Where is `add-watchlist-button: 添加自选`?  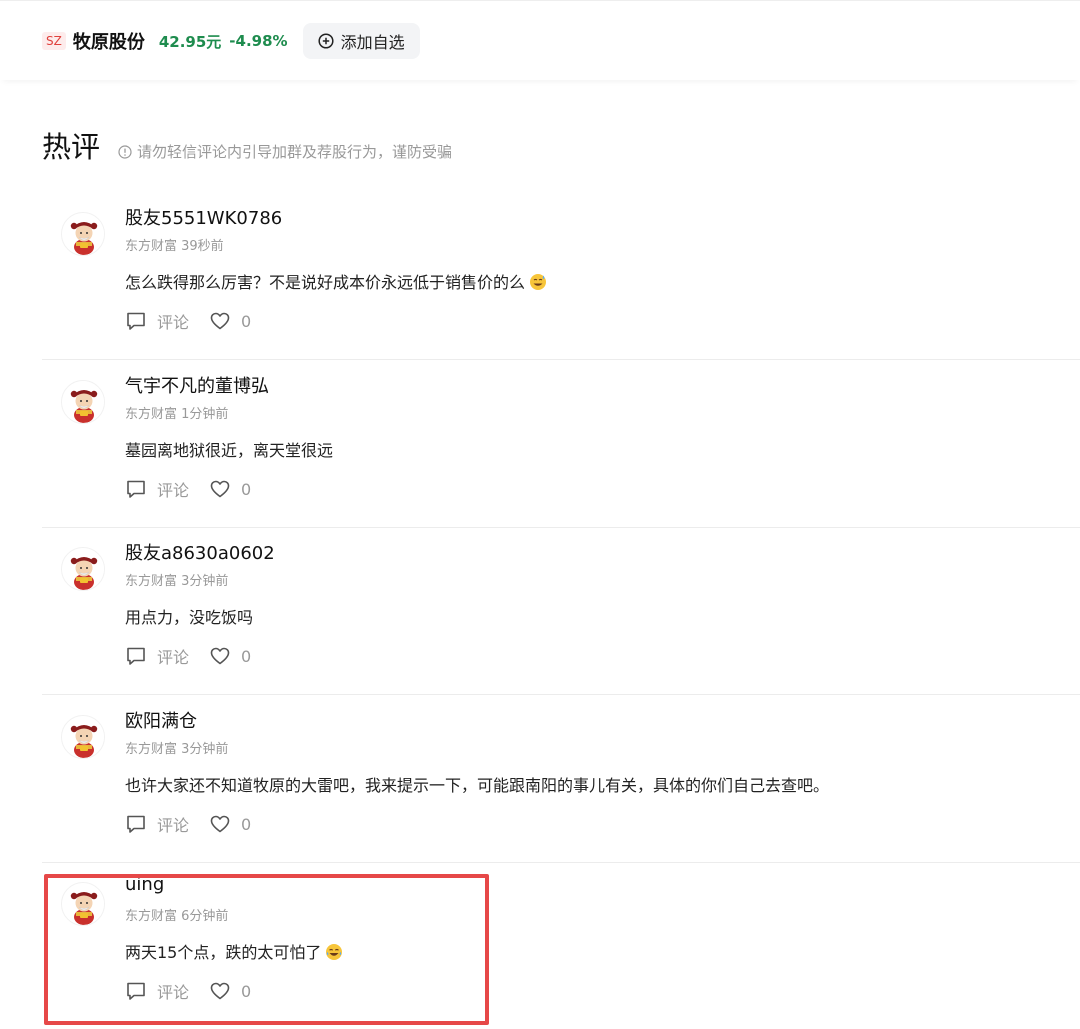 add-watchlist-button: 添加自选 is located at coordinates (361, 41).